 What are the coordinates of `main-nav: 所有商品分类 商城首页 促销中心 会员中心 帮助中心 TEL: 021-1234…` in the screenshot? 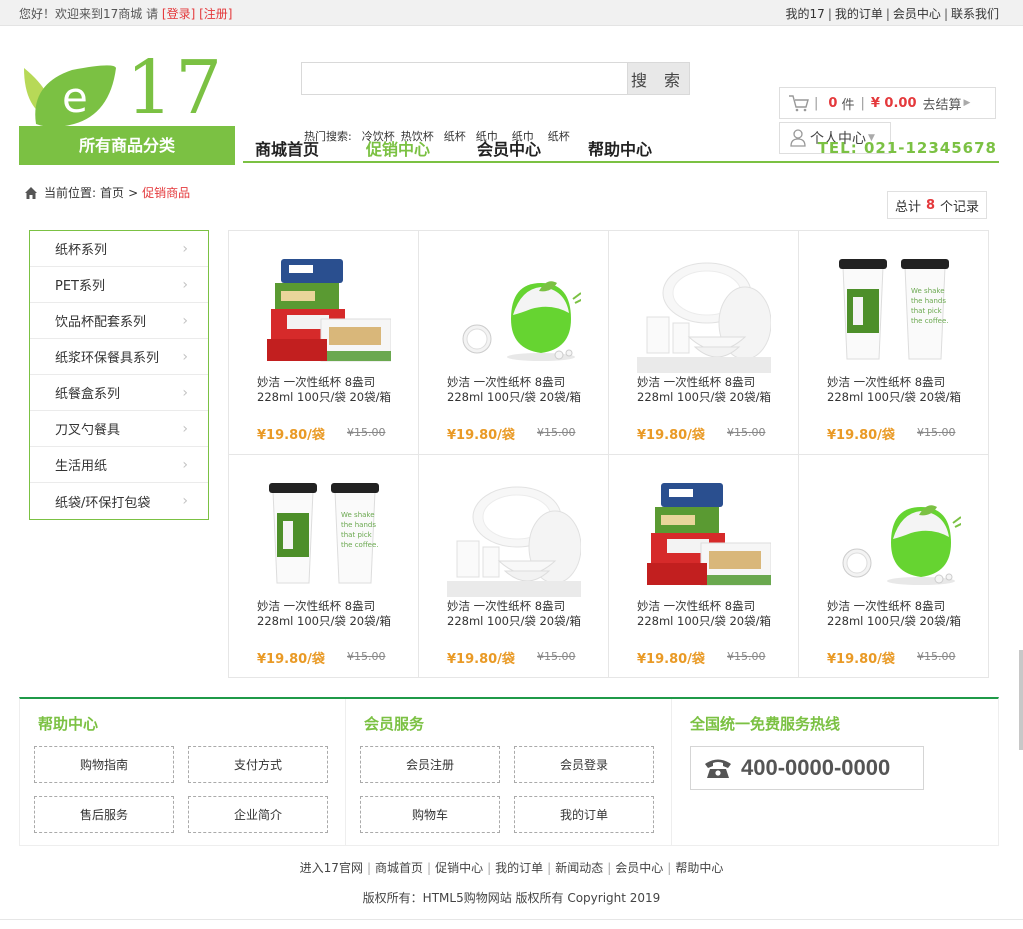 It's located at (509, 145).